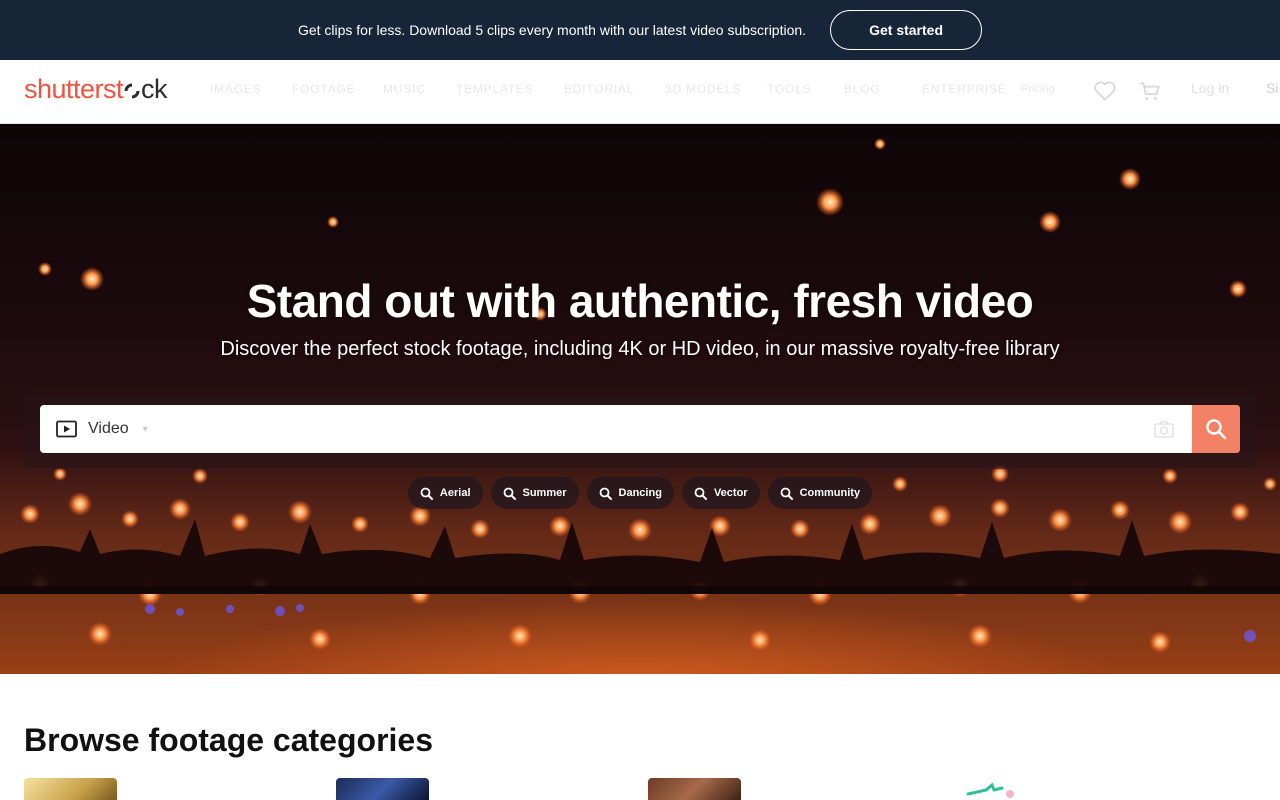 This screenshot has height=800, width=1280. What do you see at coordinates (1272, 88) in the screenshot?
I see `signup-link: Si` at bounding box center [1272, 88].